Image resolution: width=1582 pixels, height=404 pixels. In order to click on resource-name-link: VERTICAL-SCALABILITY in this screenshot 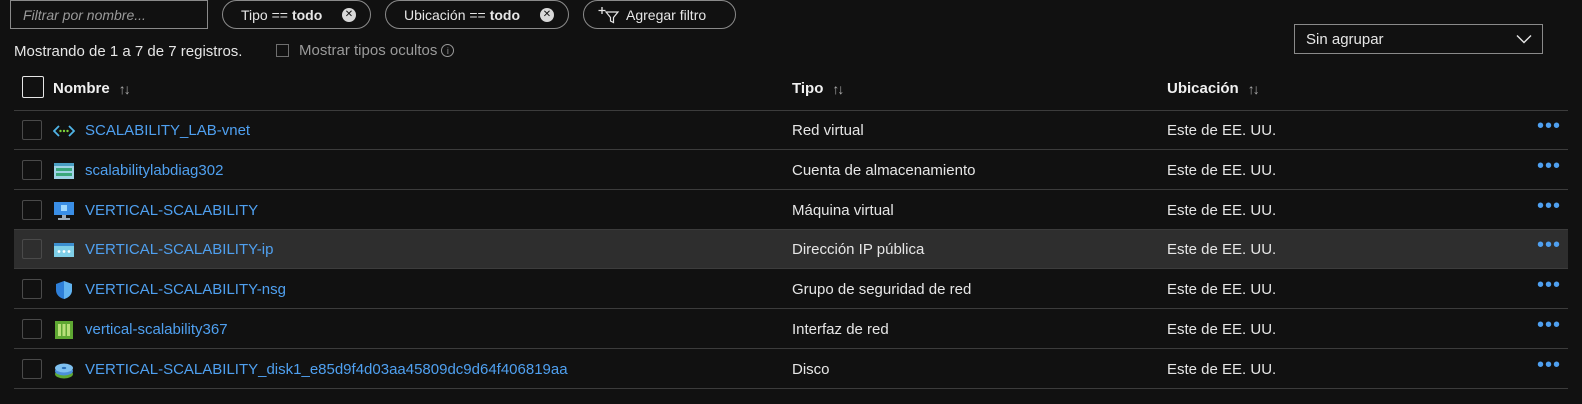, I will do `click(171, 210)`.